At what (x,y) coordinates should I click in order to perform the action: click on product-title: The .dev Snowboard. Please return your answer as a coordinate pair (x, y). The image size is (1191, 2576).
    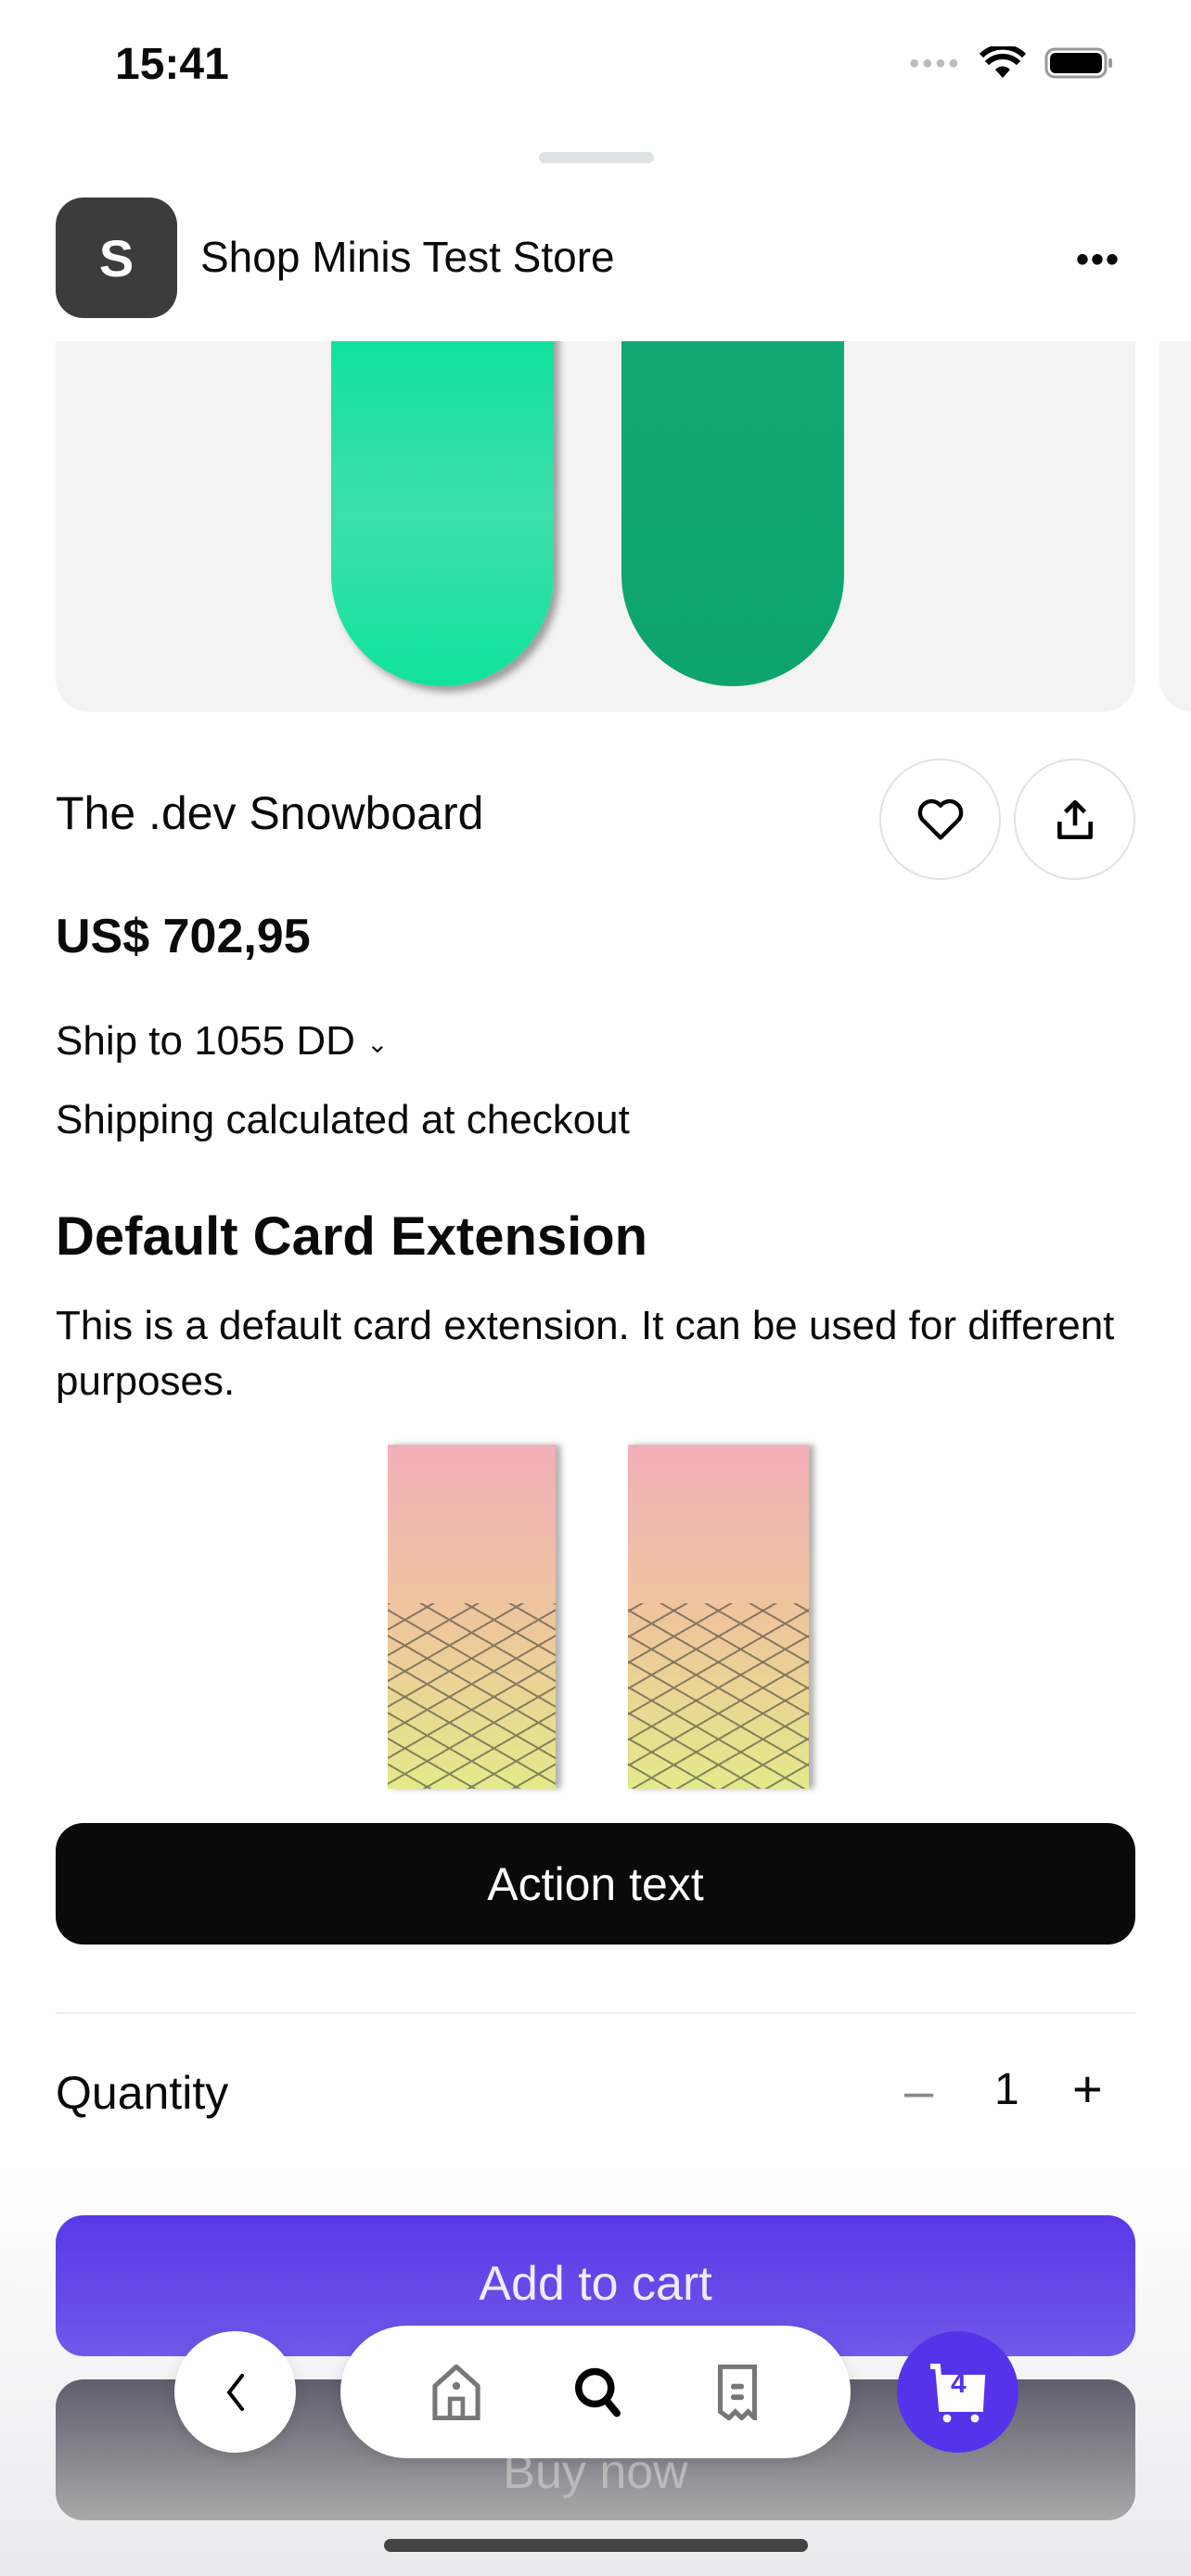
    Looking at the image, I should click on (270, 813).